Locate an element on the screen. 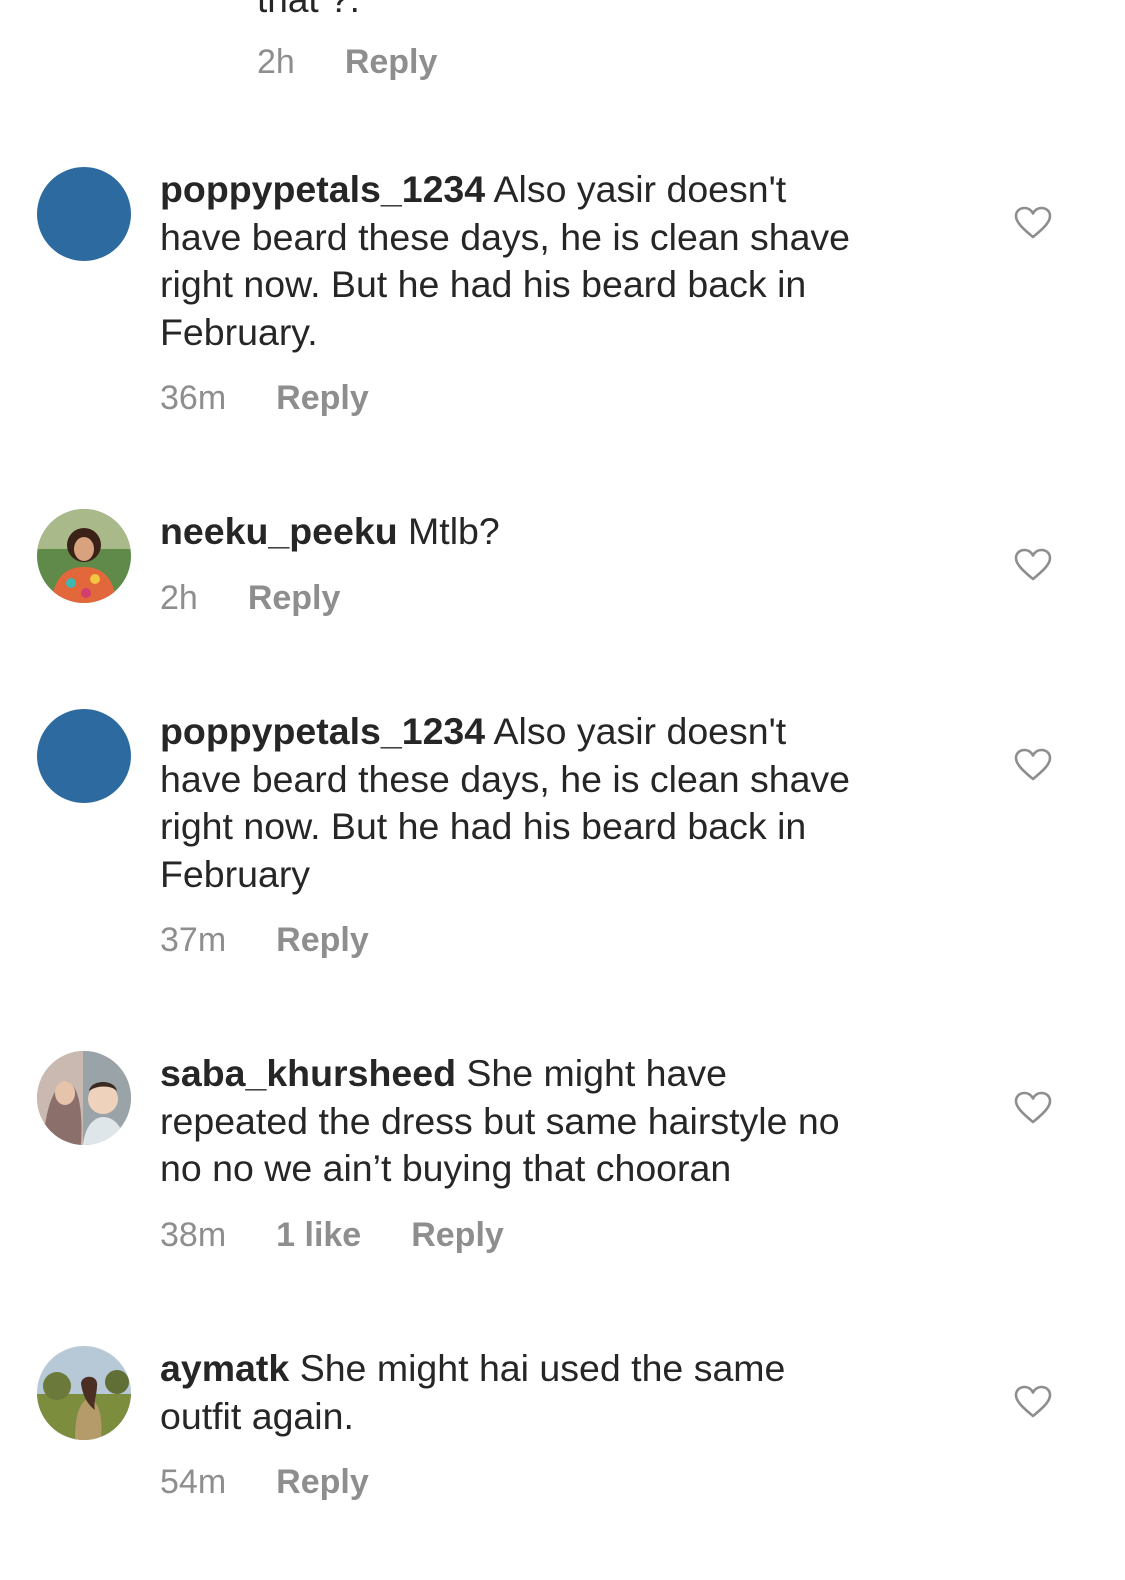 The height and width of the screenshot is (1580, 1125). comment-time: 54m is located at coordinates (193, 1482).